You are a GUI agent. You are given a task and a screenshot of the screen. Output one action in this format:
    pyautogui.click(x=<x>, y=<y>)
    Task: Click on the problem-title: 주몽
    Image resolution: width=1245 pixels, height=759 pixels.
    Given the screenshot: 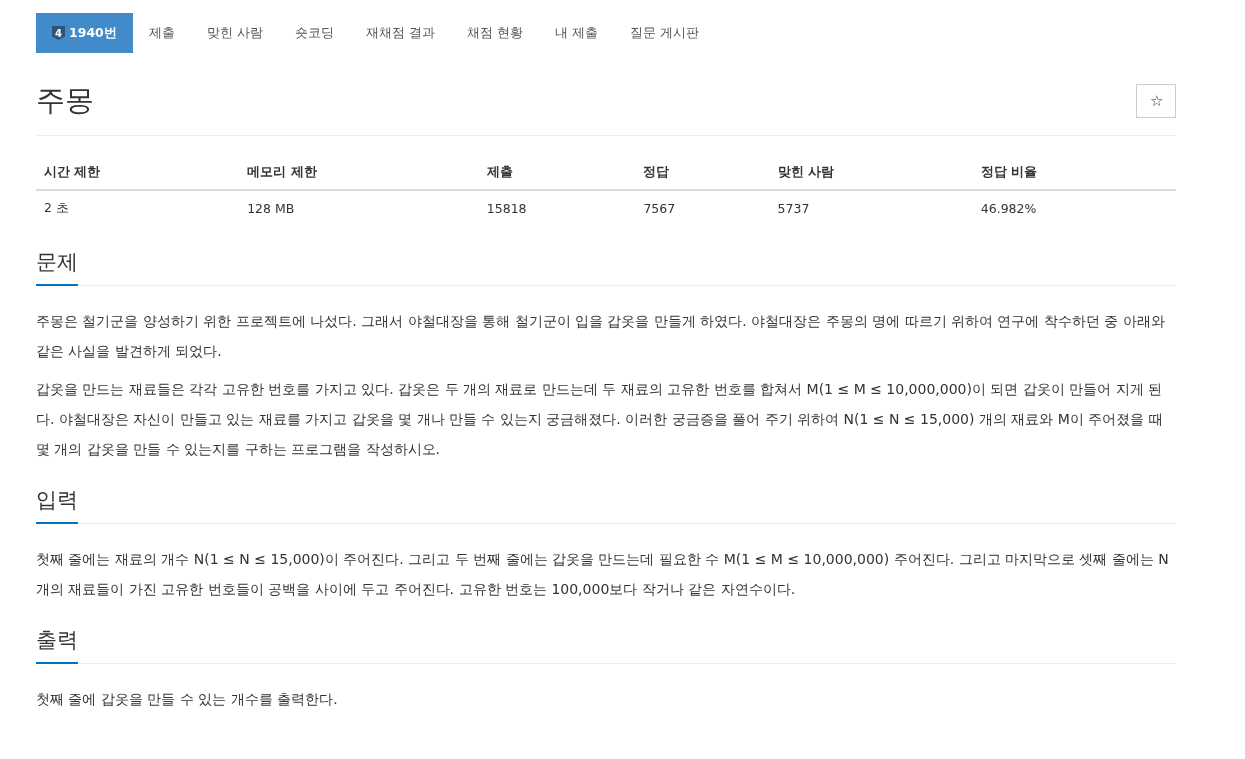 What is the action you would take?
    pyautogui.click(x=65, y=100)
    